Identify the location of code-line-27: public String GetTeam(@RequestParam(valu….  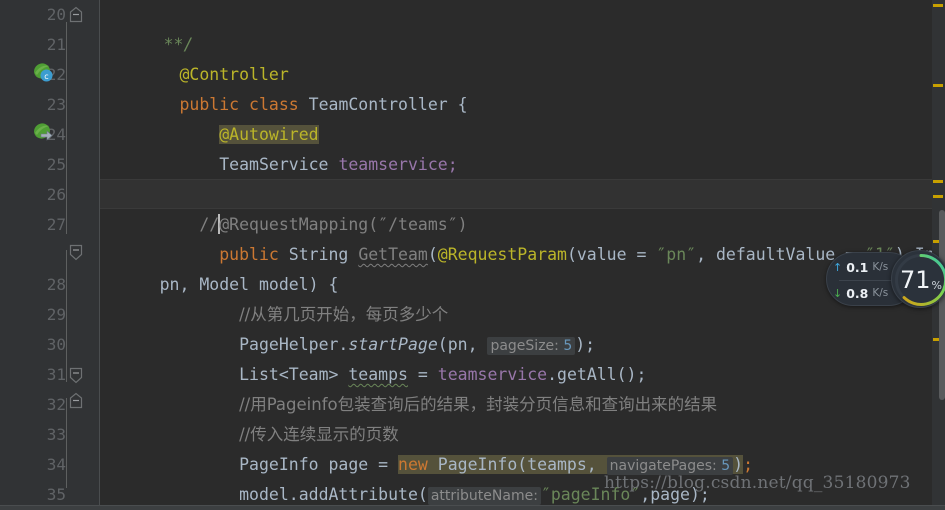
(522, 237).